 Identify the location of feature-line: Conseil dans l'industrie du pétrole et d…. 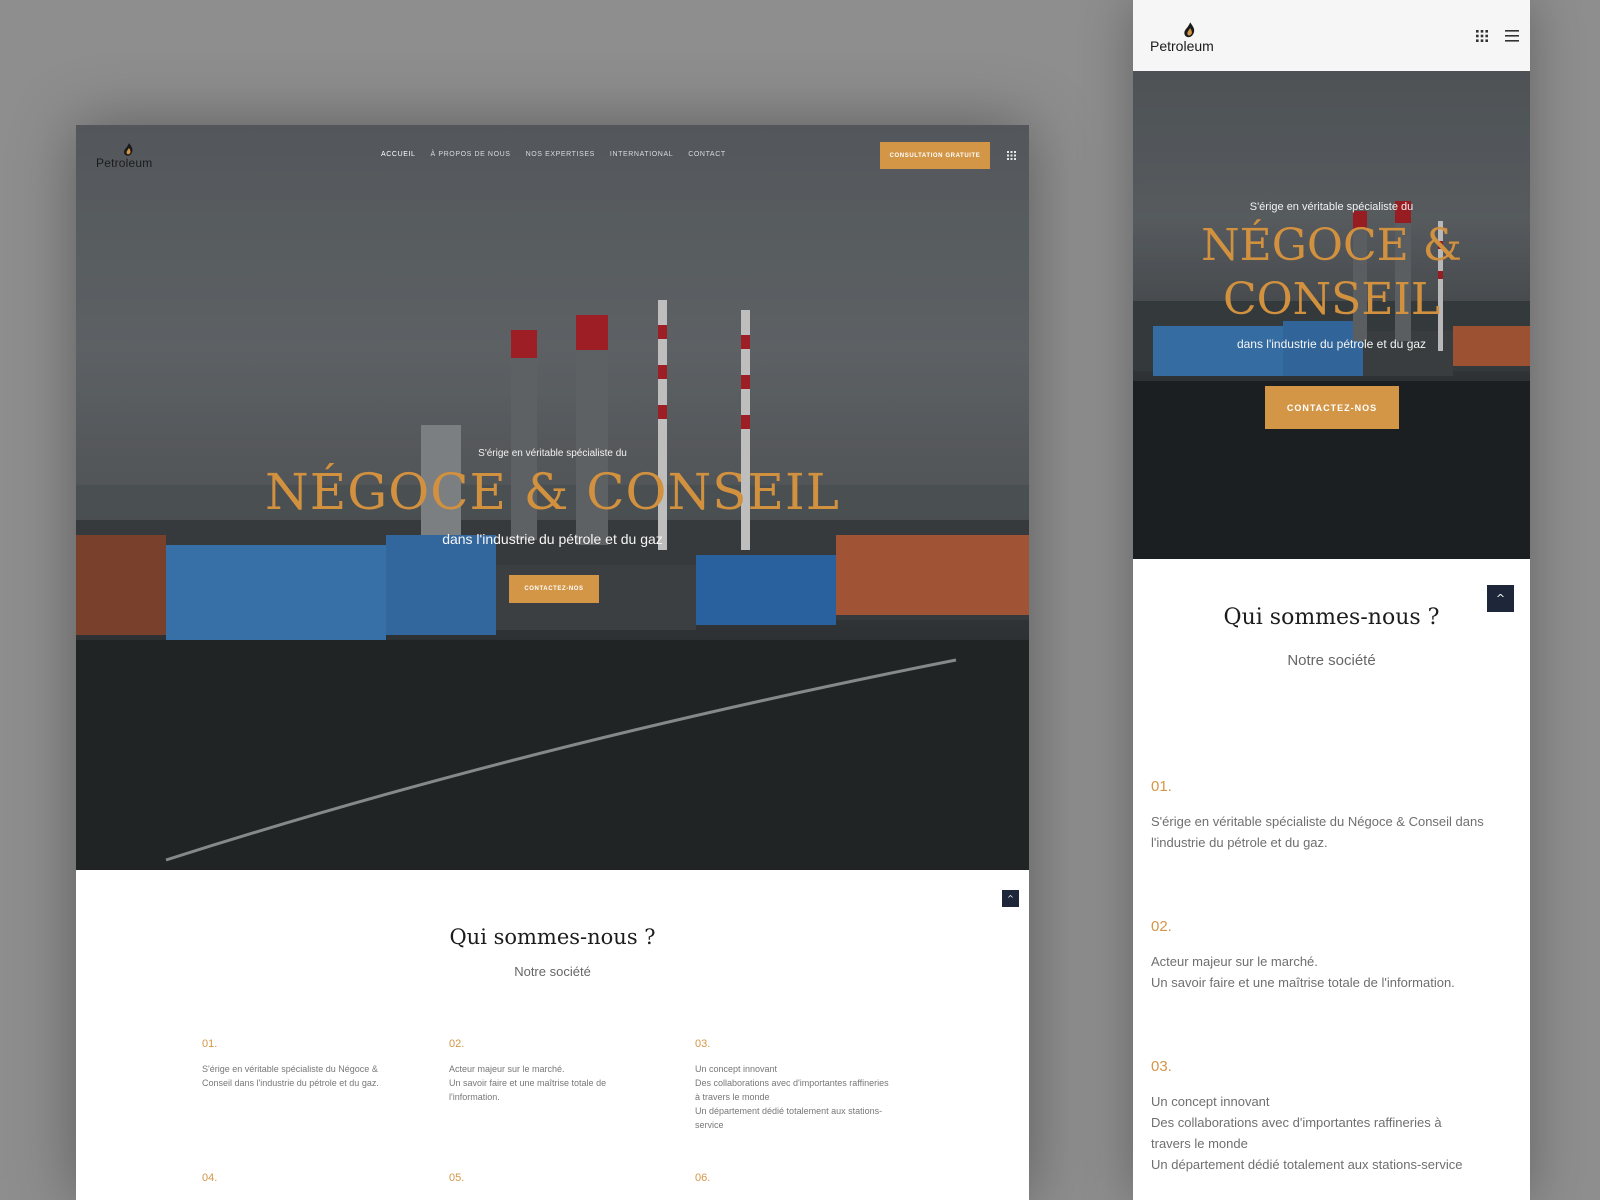
(290, 1083).